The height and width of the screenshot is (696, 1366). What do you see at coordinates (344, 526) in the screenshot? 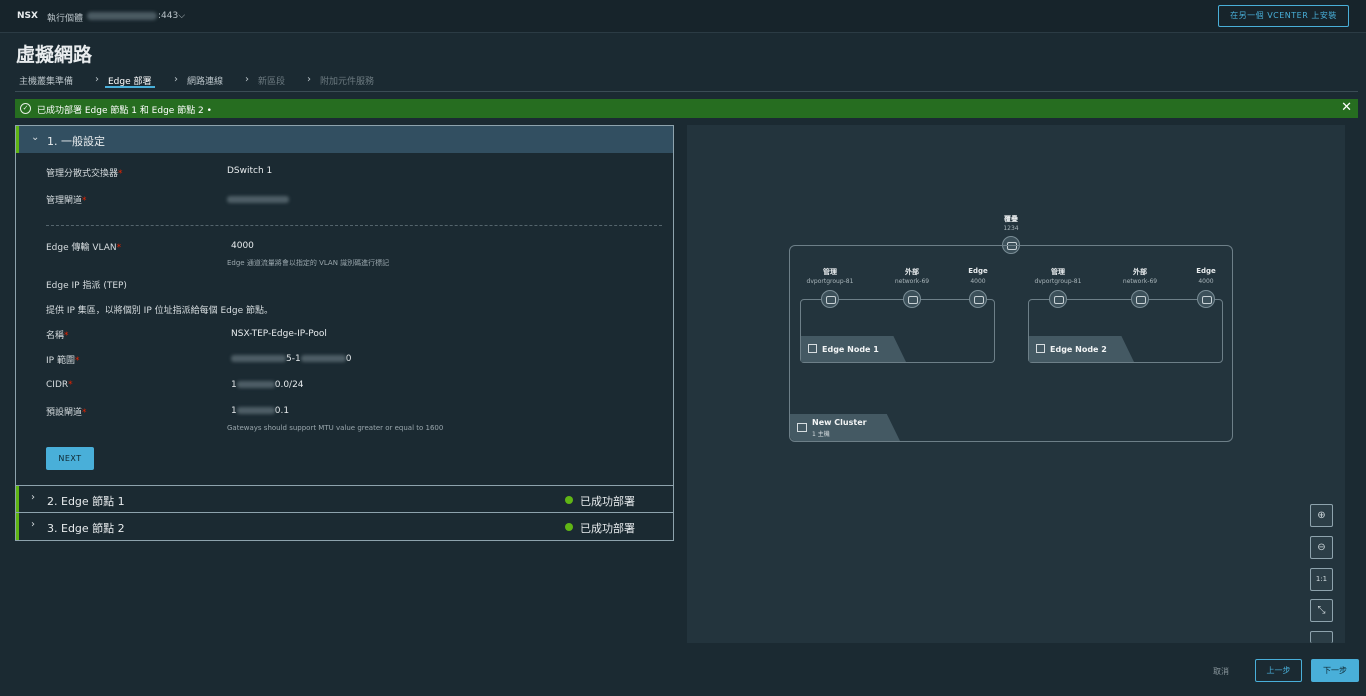
I see `accordion-edge-node-2: › 3. Edge 節點 2 已成功部署` at bounding box center [344, 526].